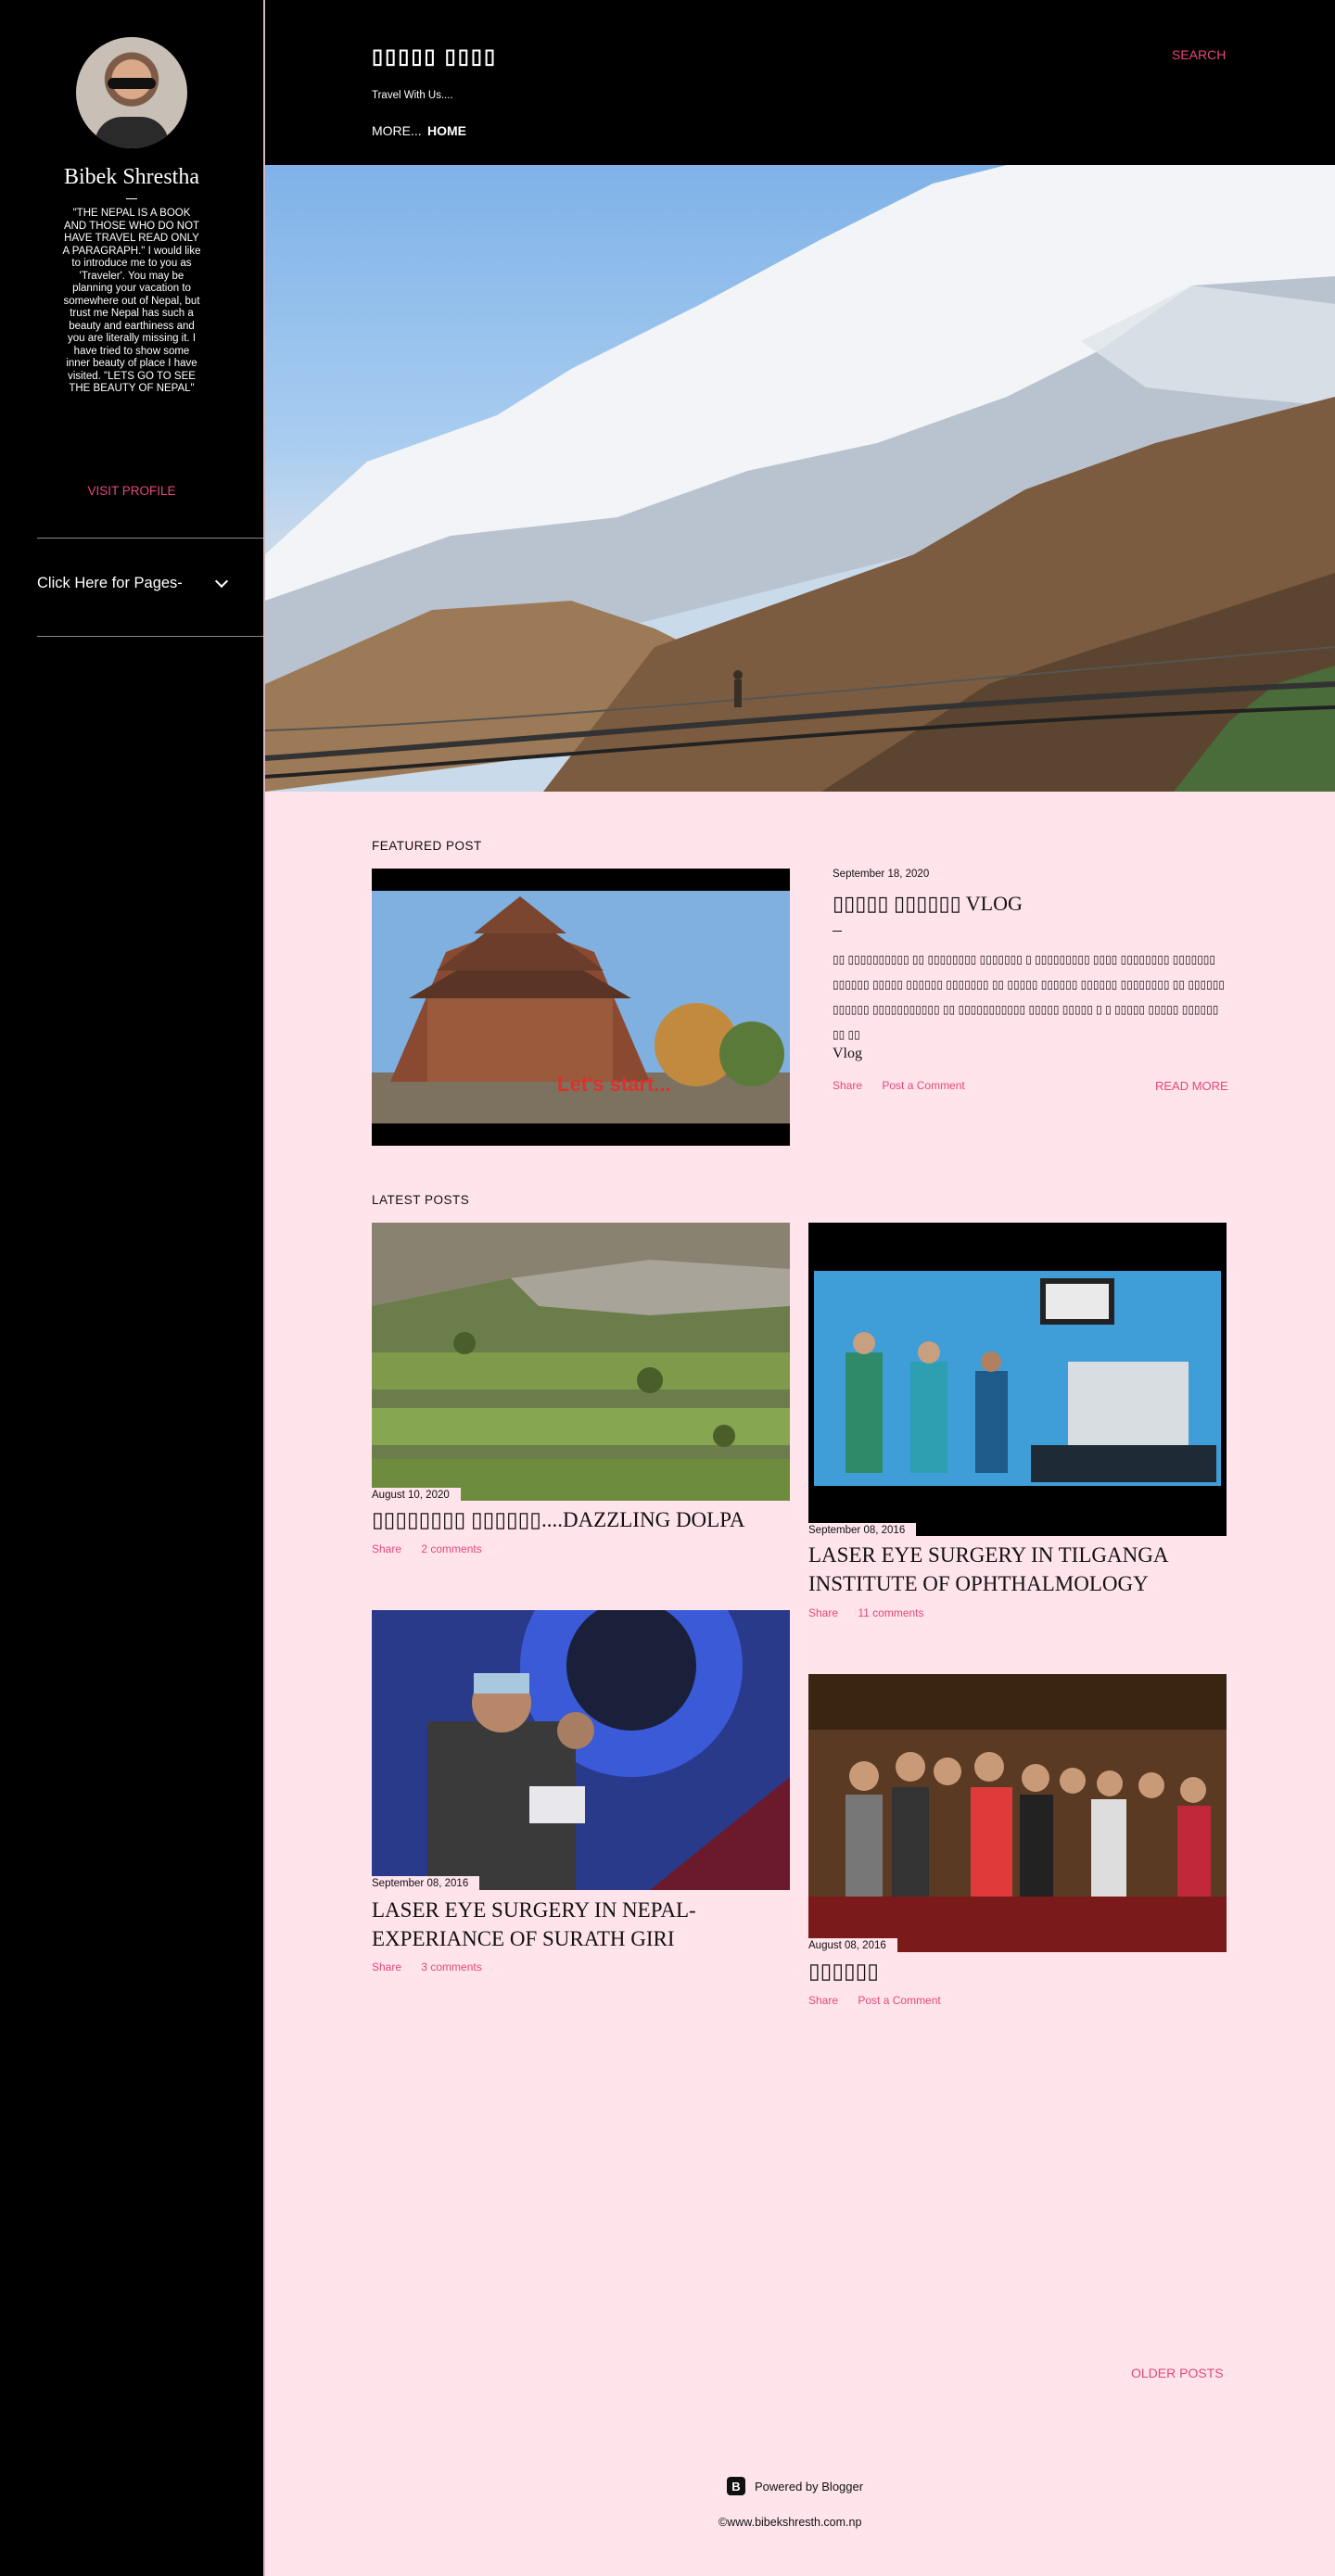 This screenshot has height=2576, width=1335. I want to click on post-meta: Share 2 comments, so click(436, 1548).